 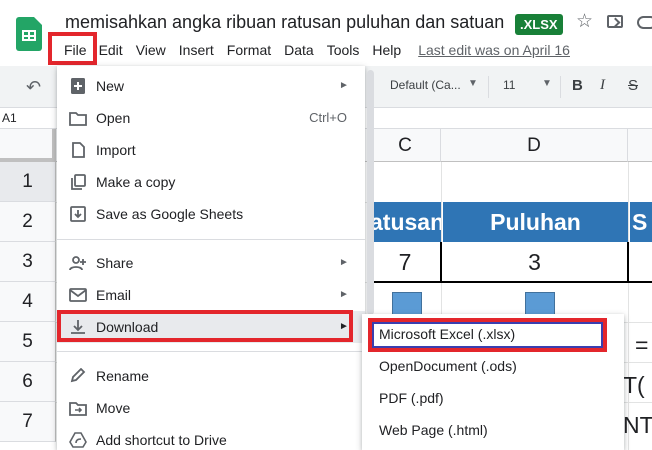 I want to click on menu-item-rename: Rename, so click(x=211, y=376).